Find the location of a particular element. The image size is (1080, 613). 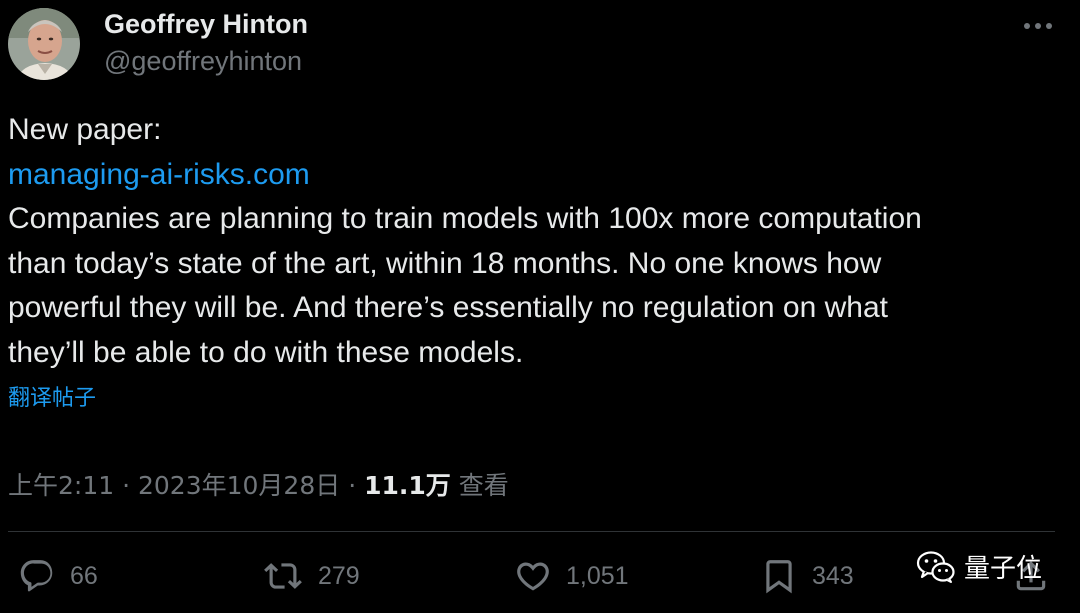

views-count: 11.1万 is located at coordinates (407, 485).